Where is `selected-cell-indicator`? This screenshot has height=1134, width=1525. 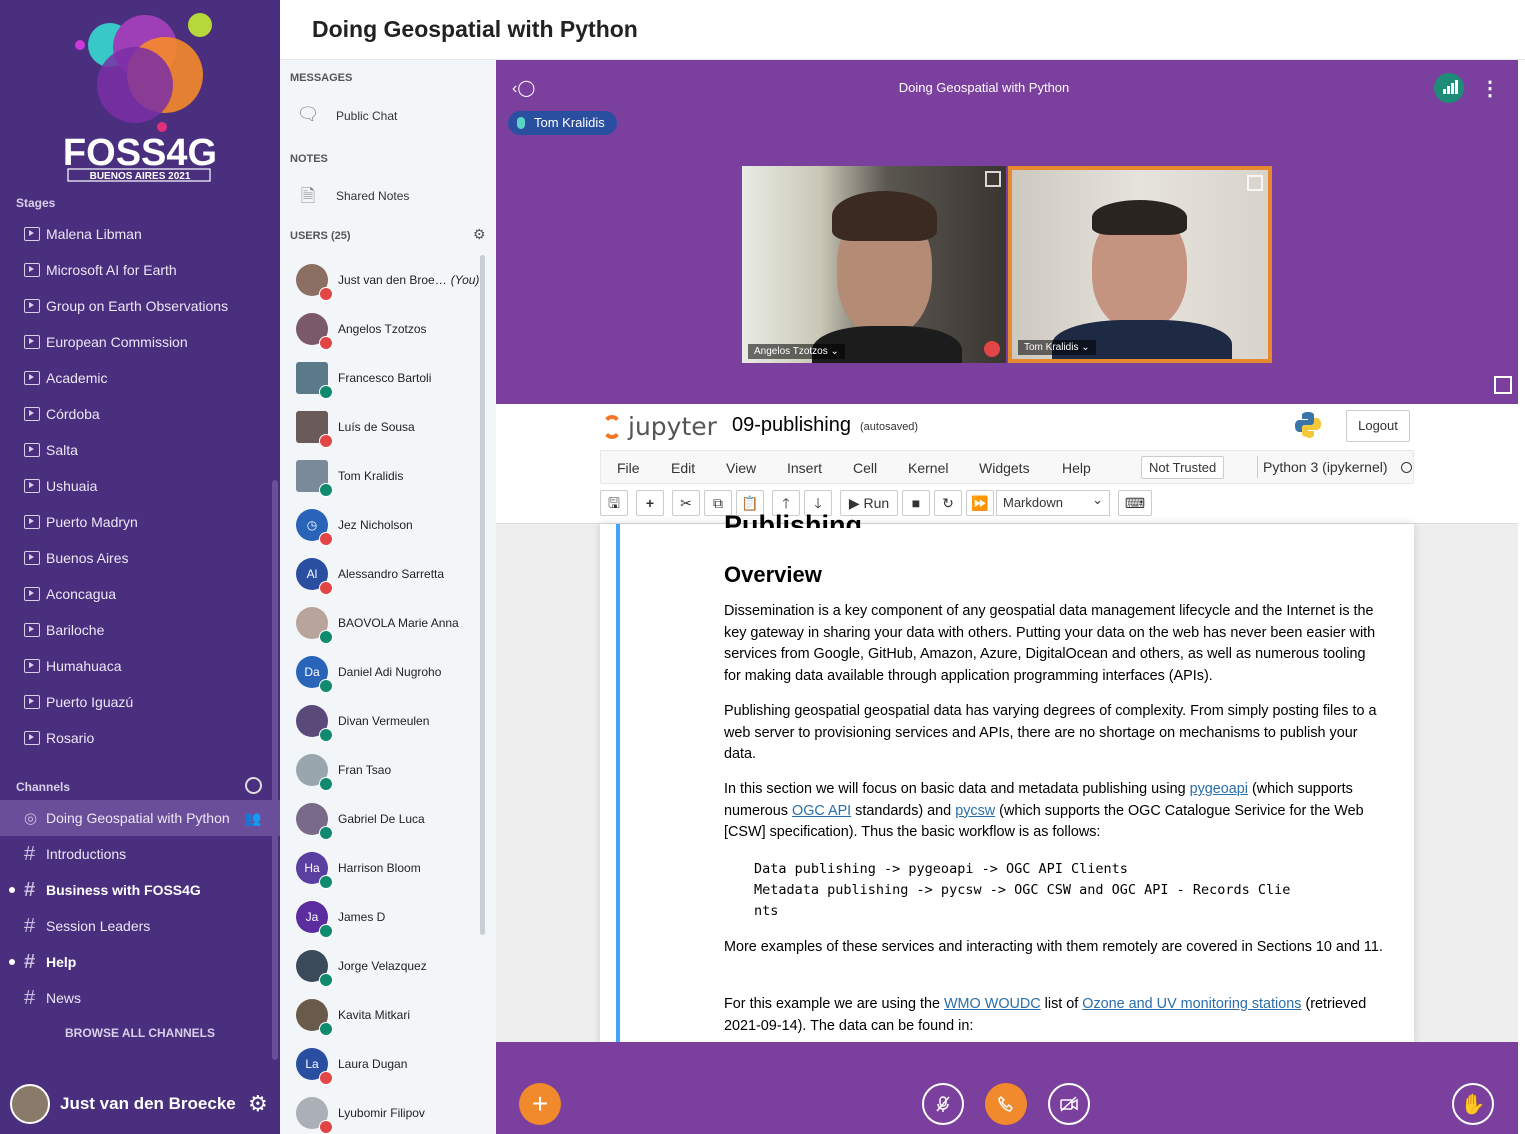 selected-cell-indicator is located at coordinates (618, 783).